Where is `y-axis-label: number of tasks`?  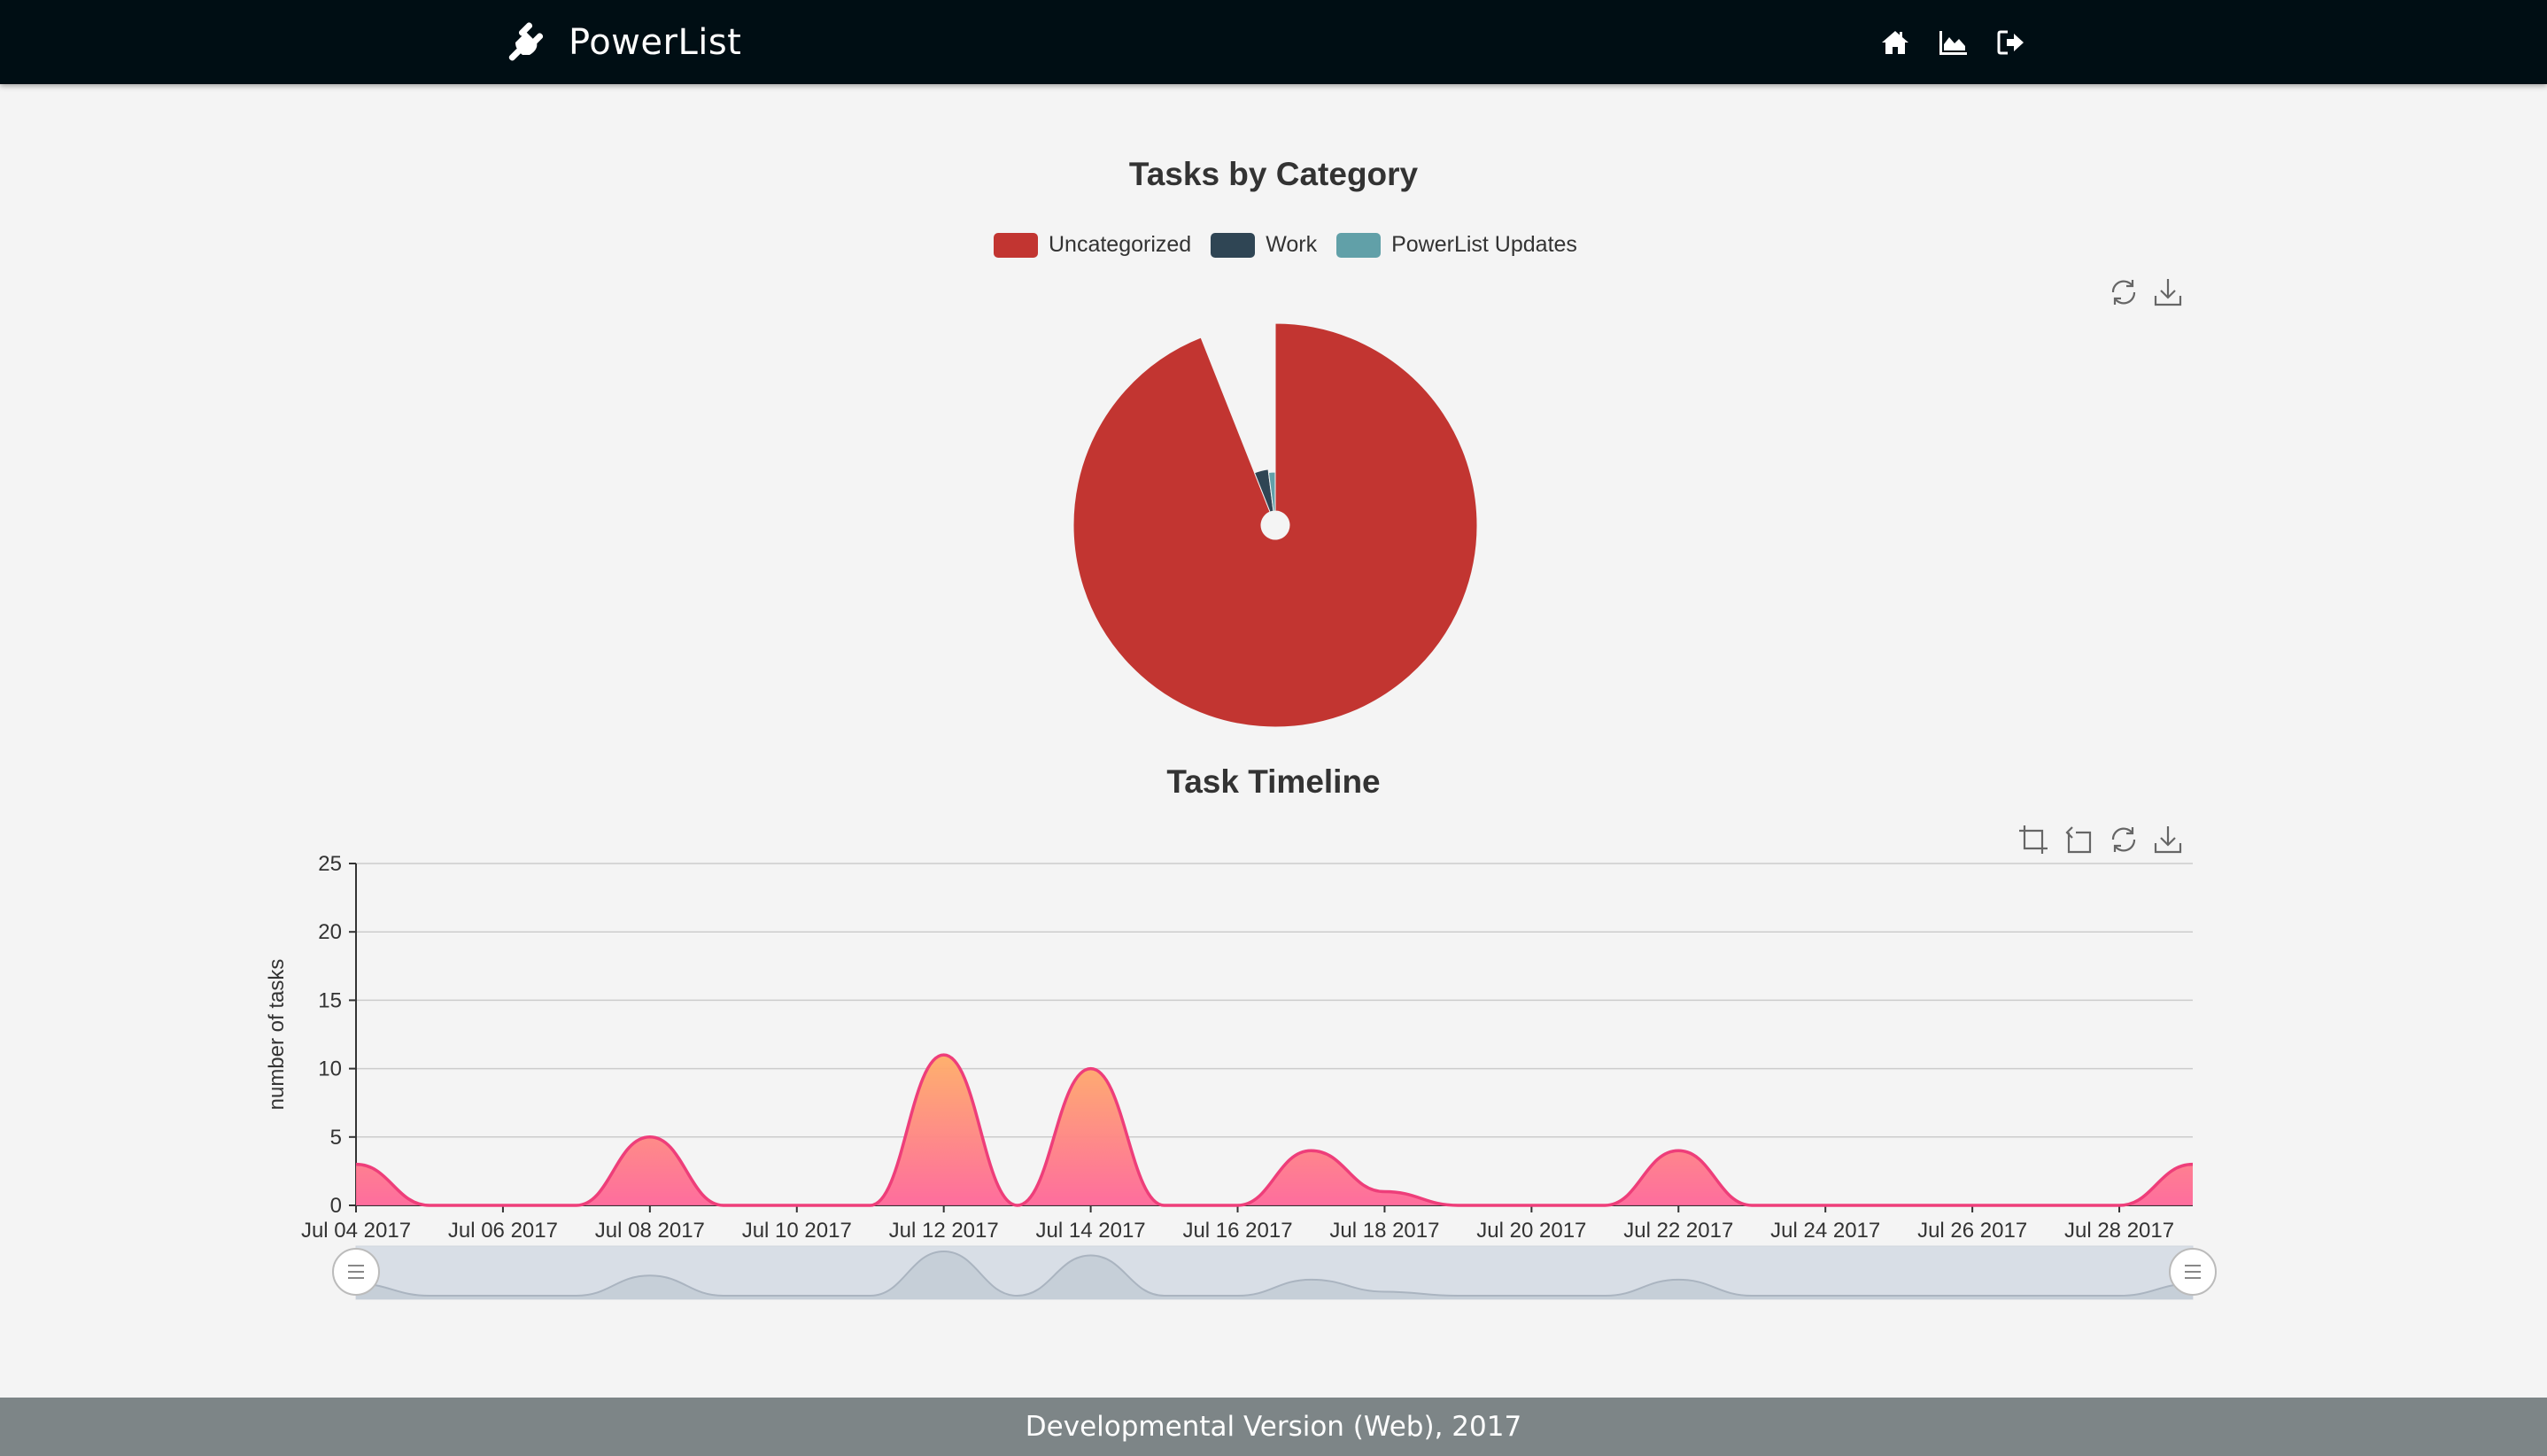
y-axis-label: number of tasks is located at coordinates (277, 1035).